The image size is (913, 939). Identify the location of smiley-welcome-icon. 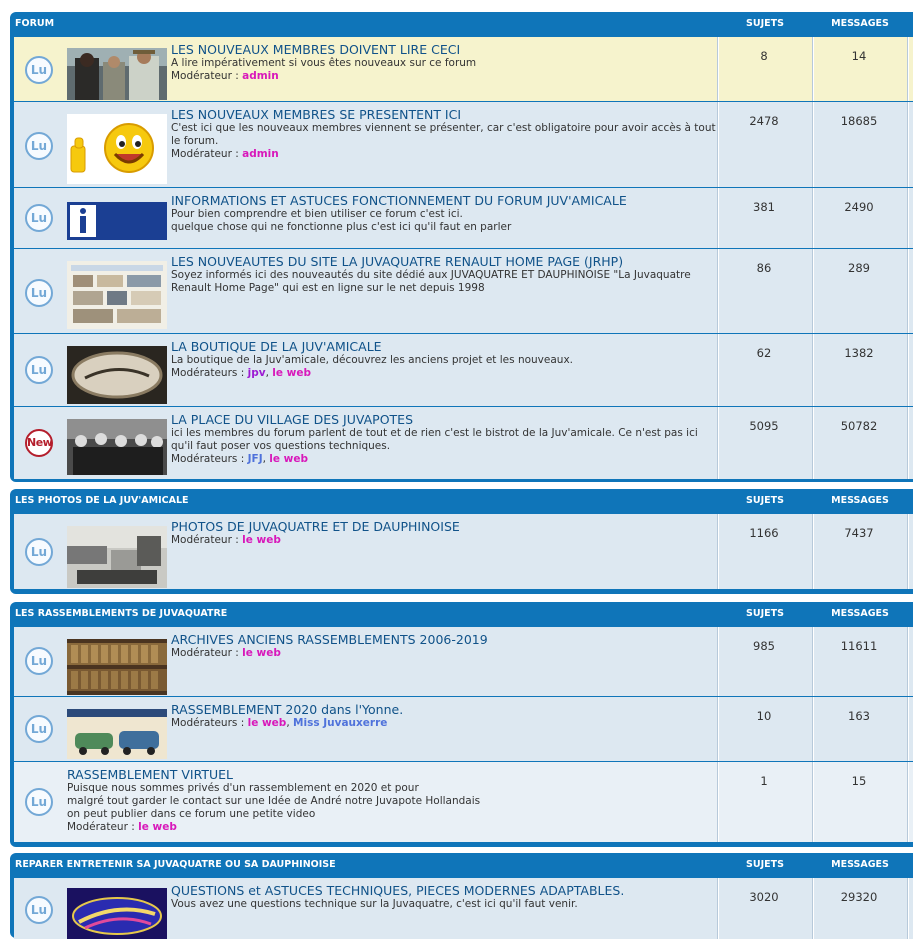
(117, 149).